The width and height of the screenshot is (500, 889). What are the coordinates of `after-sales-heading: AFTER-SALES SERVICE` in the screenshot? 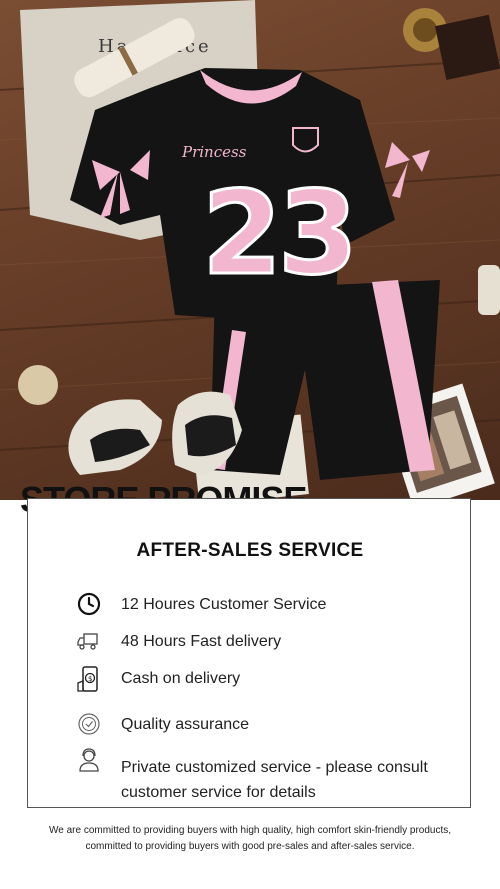 It's located at (250, 550).